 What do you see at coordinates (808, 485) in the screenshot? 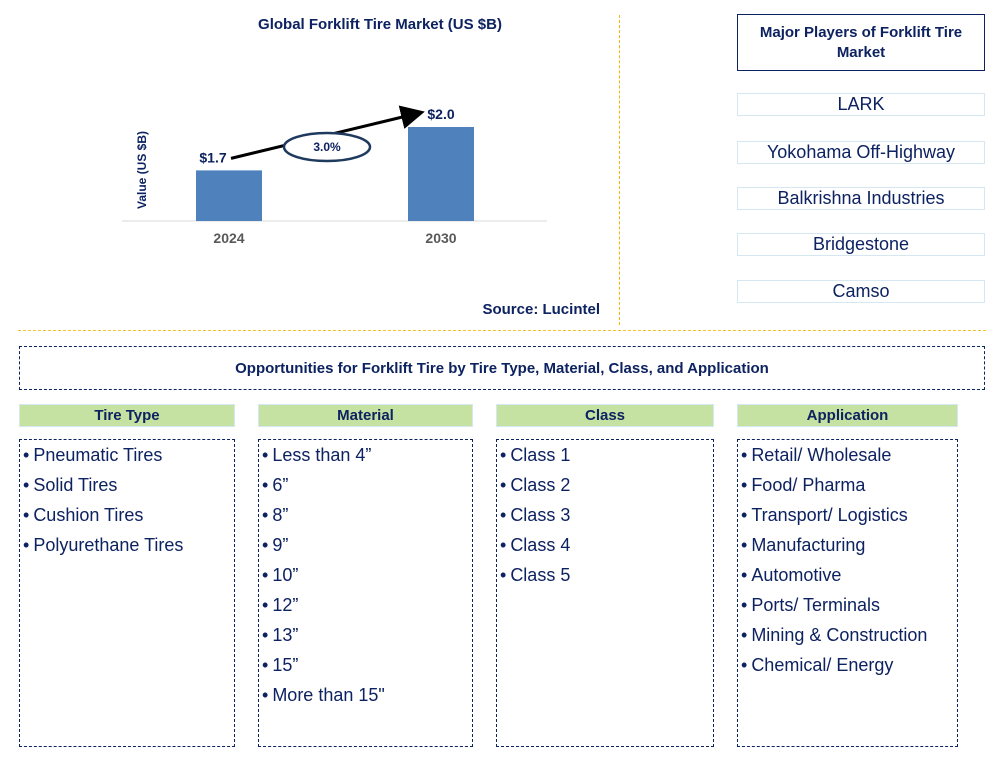
I see `list-item-label: Food/ Pharma` at bounding box center [808, 485].